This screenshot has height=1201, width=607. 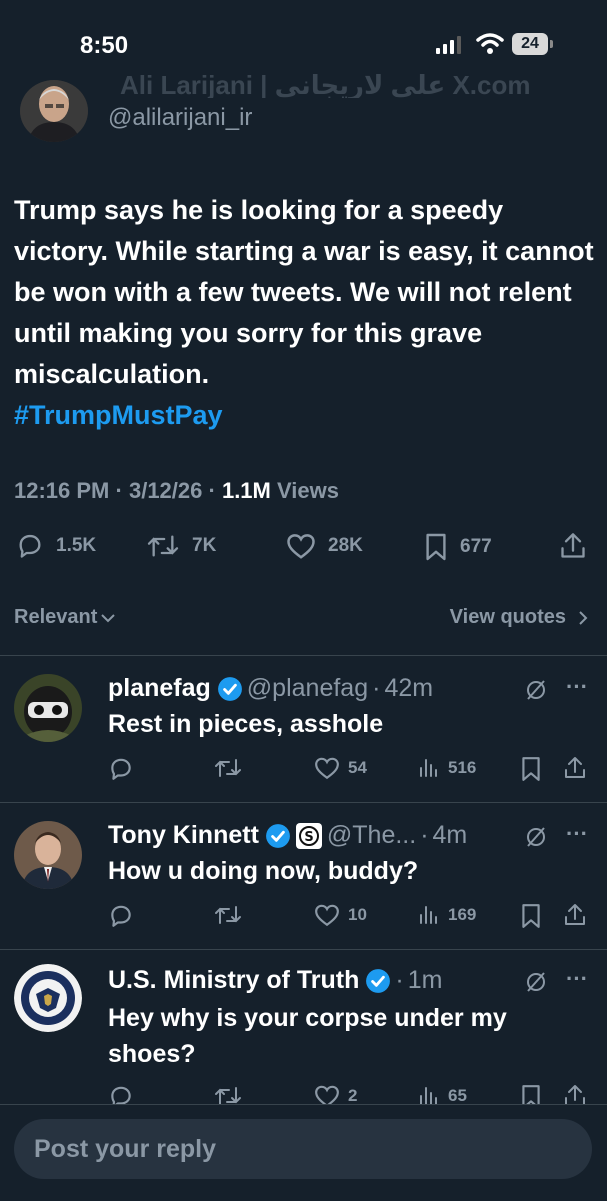 I want to click on repost-button: 7K, so click(x=181, y=546).